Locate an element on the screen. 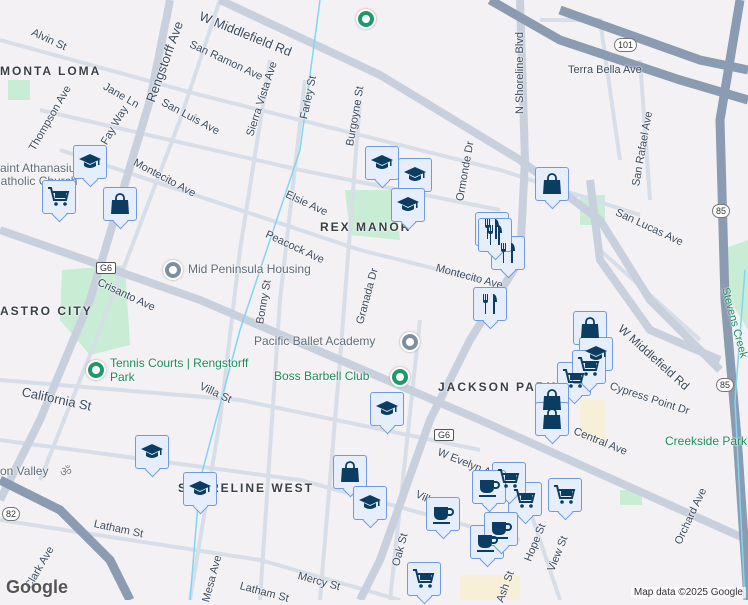 The image size is (748, 605). temple-icon: ॐ is located at coordinates (66, 471).